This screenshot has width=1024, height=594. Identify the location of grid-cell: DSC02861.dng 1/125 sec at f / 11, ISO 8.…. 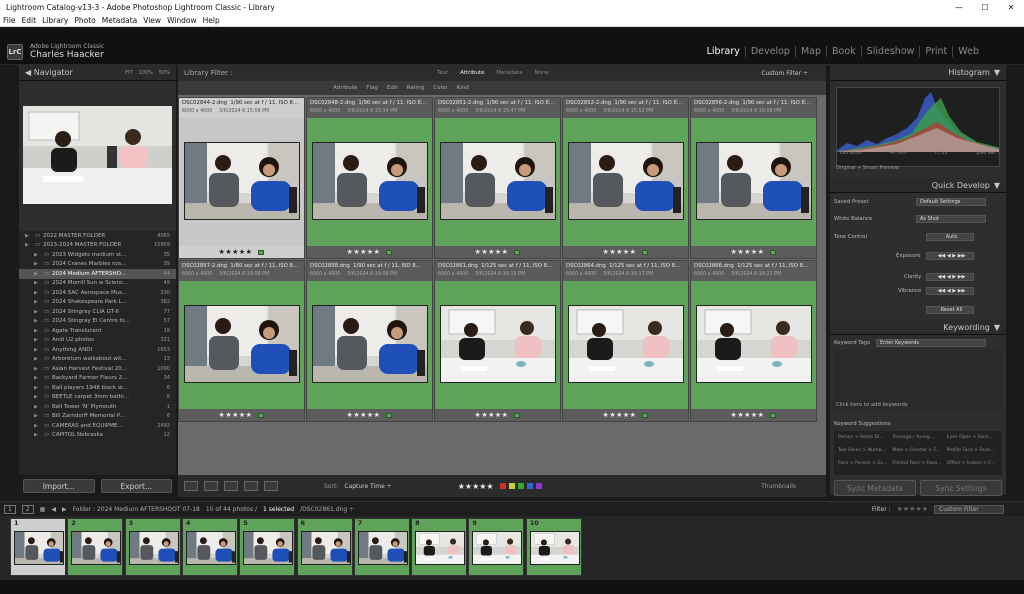
(497, 341).